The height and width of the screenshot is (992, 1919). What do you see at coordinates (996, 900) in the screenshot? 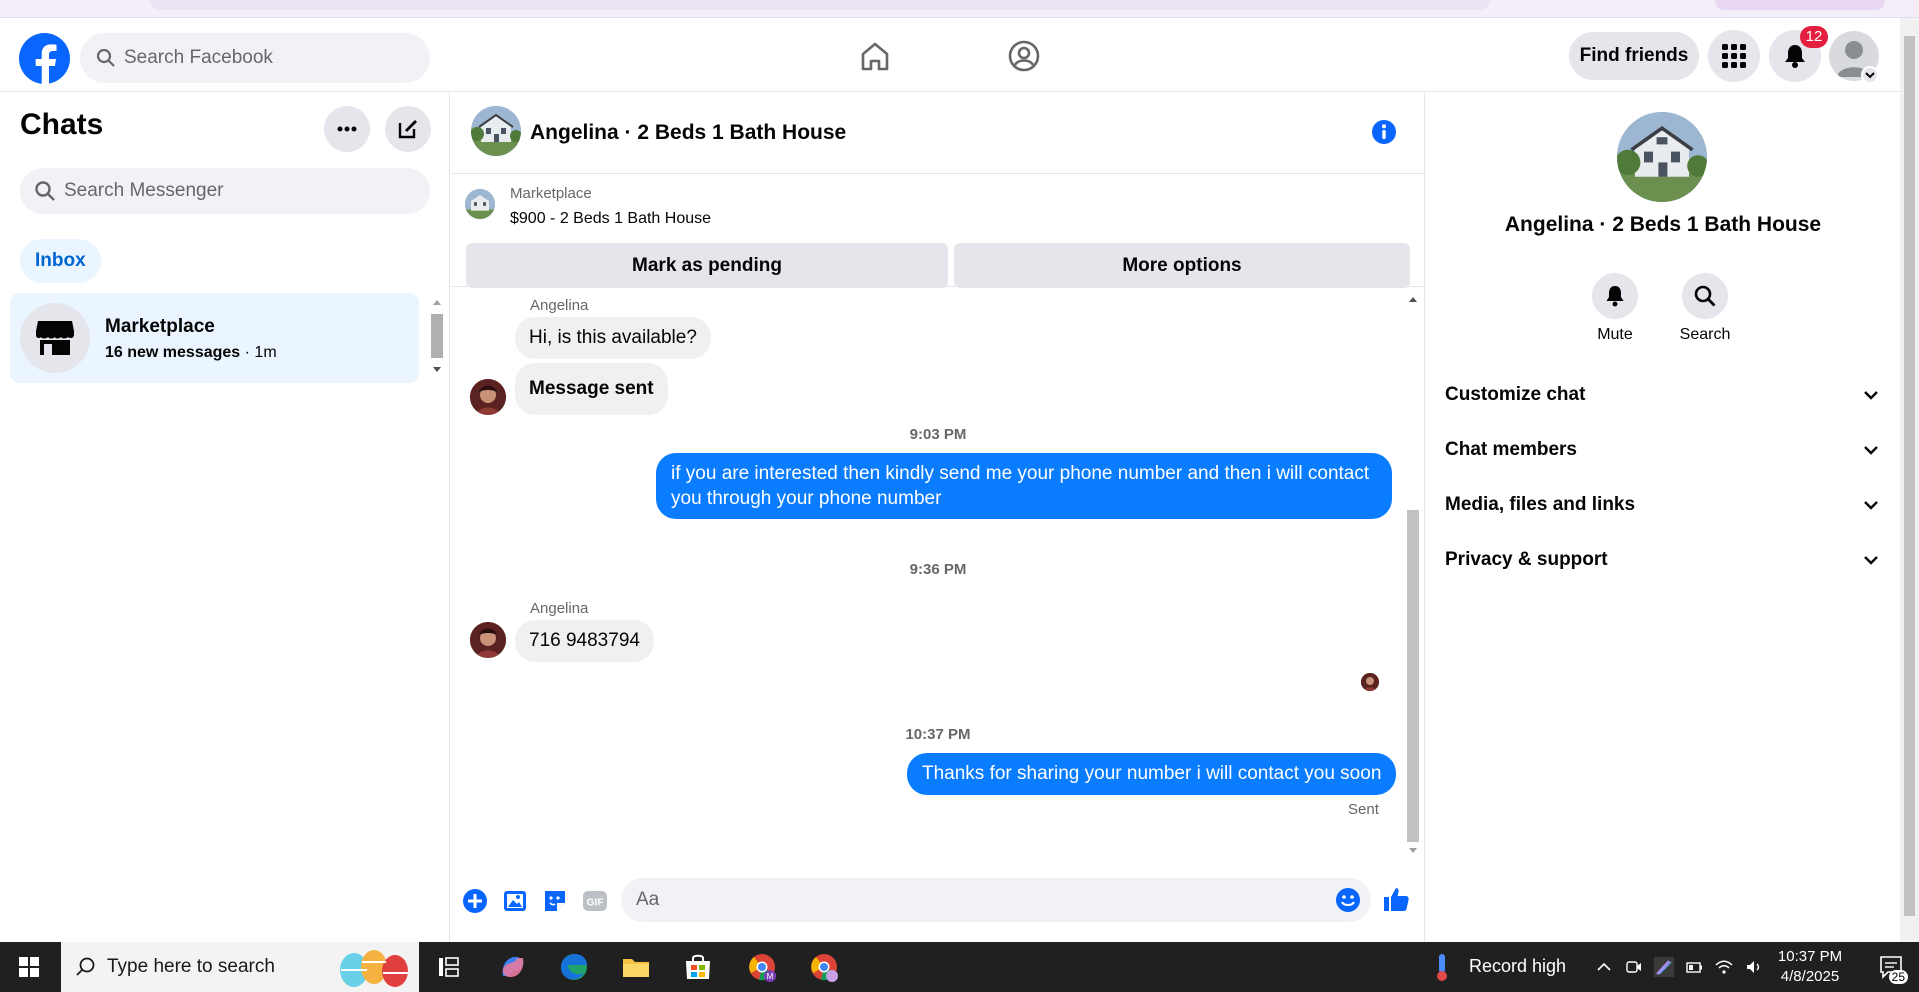
I see `message-input` at bounding box center [996, 900].